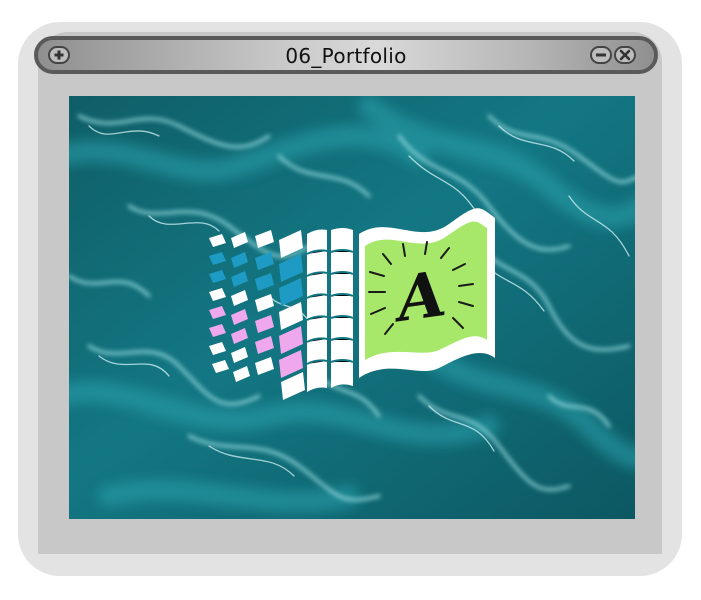 Image resolution: width=701 pixels, height=600 pixels. I want to click on close-icon, so click(625, 55).